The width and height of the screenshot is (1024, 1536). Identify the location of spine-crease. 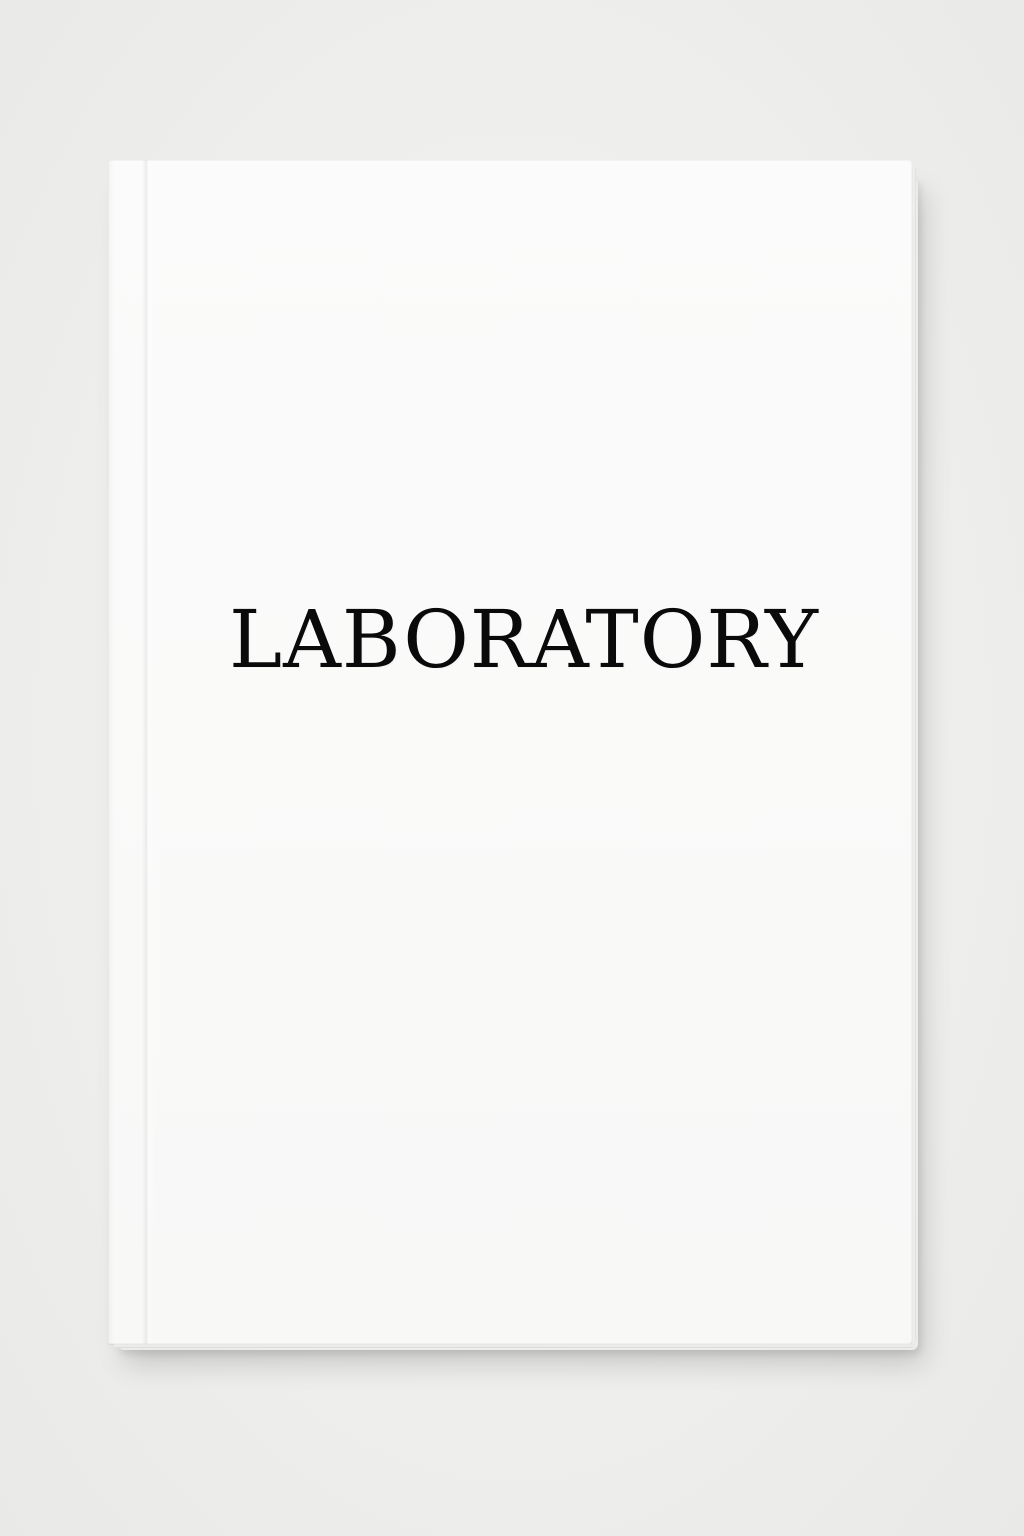
(147, 752).